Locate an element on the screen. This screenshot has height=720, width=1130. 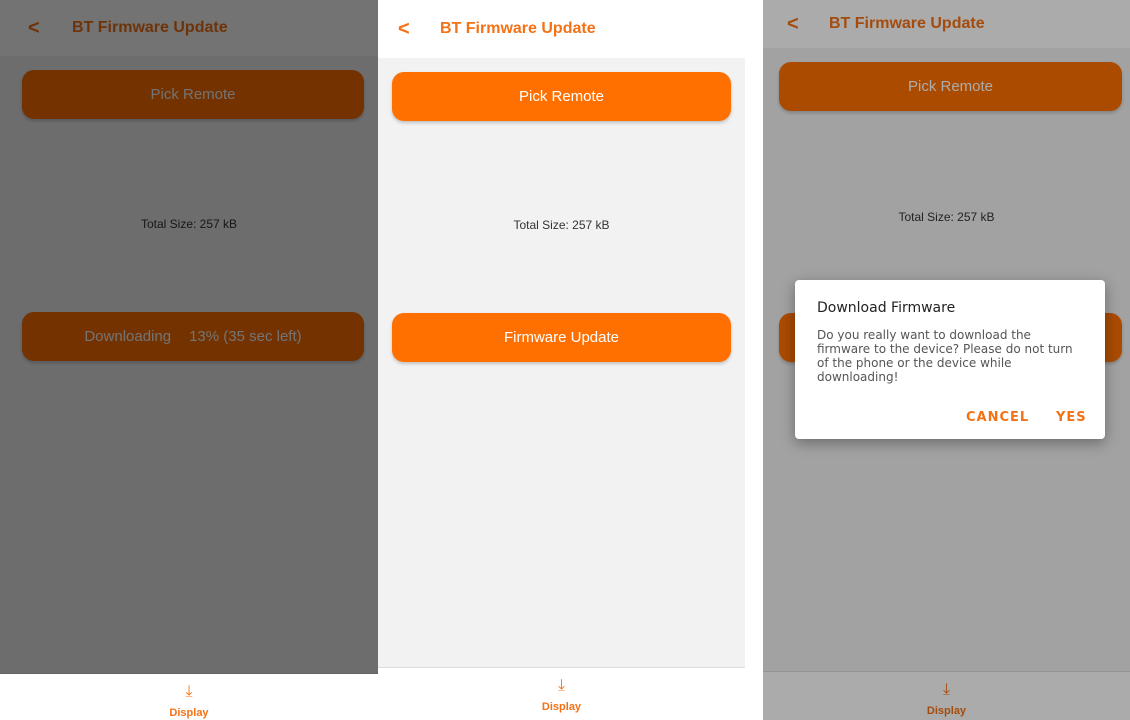
loading-spinner-icon is located at coordinates (180, 336).